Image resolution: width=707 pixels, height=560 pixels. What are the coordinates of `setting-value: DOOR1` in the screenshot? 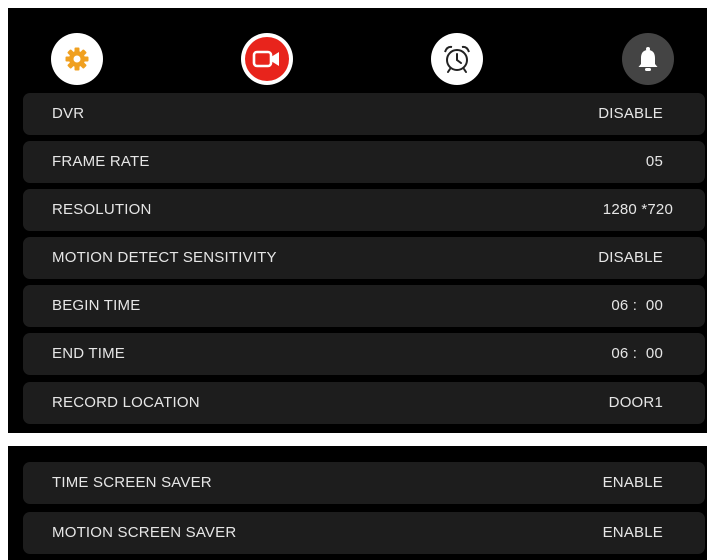 It's located at (636, 403).